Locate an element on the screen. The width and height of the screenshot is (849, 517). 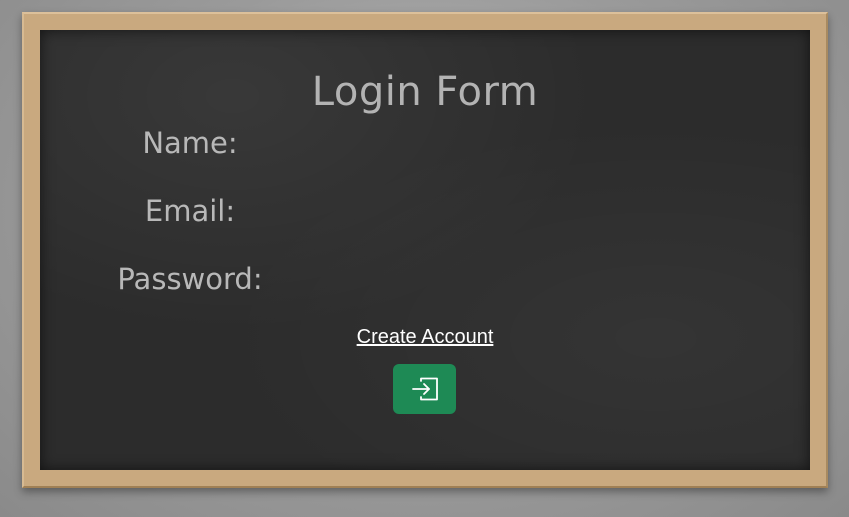
create-account-link: Create Account is located at coordinates (425, 337).